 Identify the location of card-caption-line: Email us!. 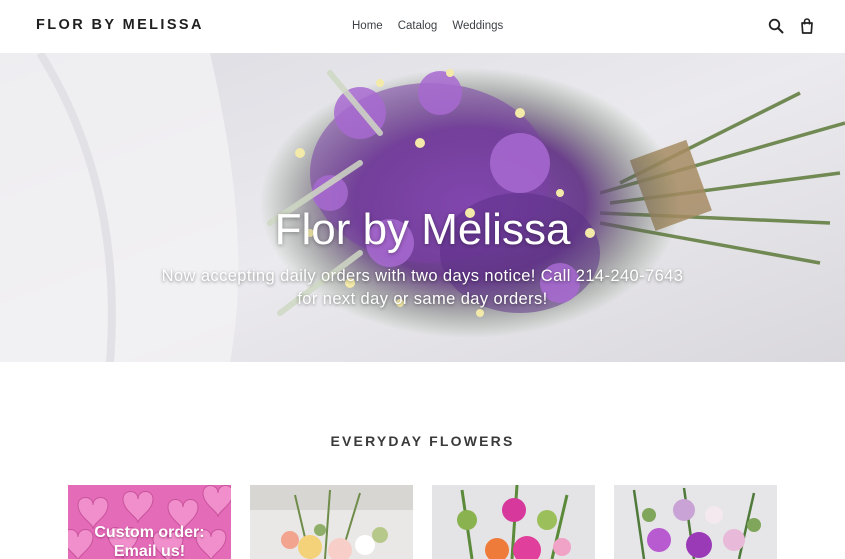
(149, 551).